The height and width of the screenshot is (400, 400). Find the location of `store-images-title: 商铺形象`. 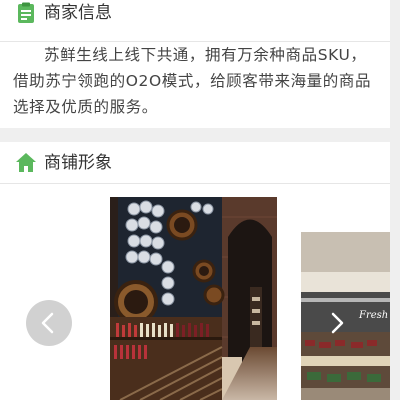

store-images-title: 商铺形象 is located at coordinates (78, 163).